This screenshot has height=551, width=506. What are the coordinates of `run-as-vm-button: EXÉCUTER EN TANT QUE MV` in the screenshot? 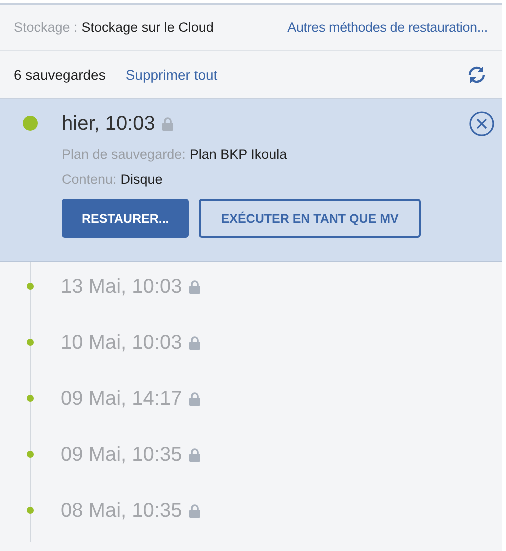 It's located at (310, 218).